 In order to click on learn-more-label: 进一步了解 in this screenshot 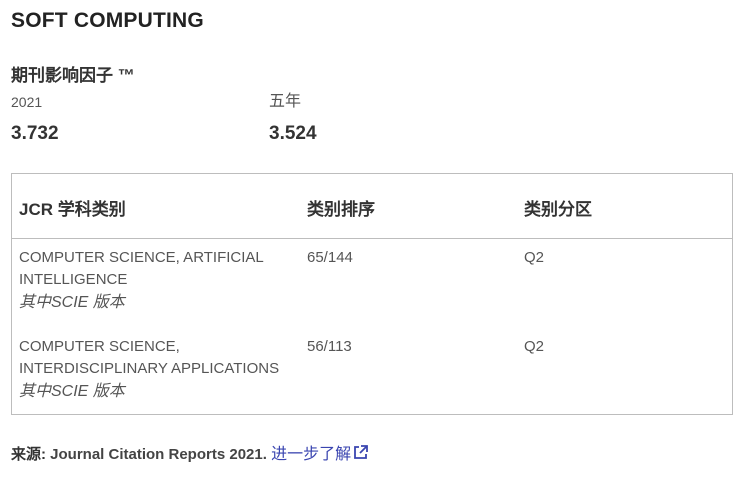, I will do `click(311, 454)`.